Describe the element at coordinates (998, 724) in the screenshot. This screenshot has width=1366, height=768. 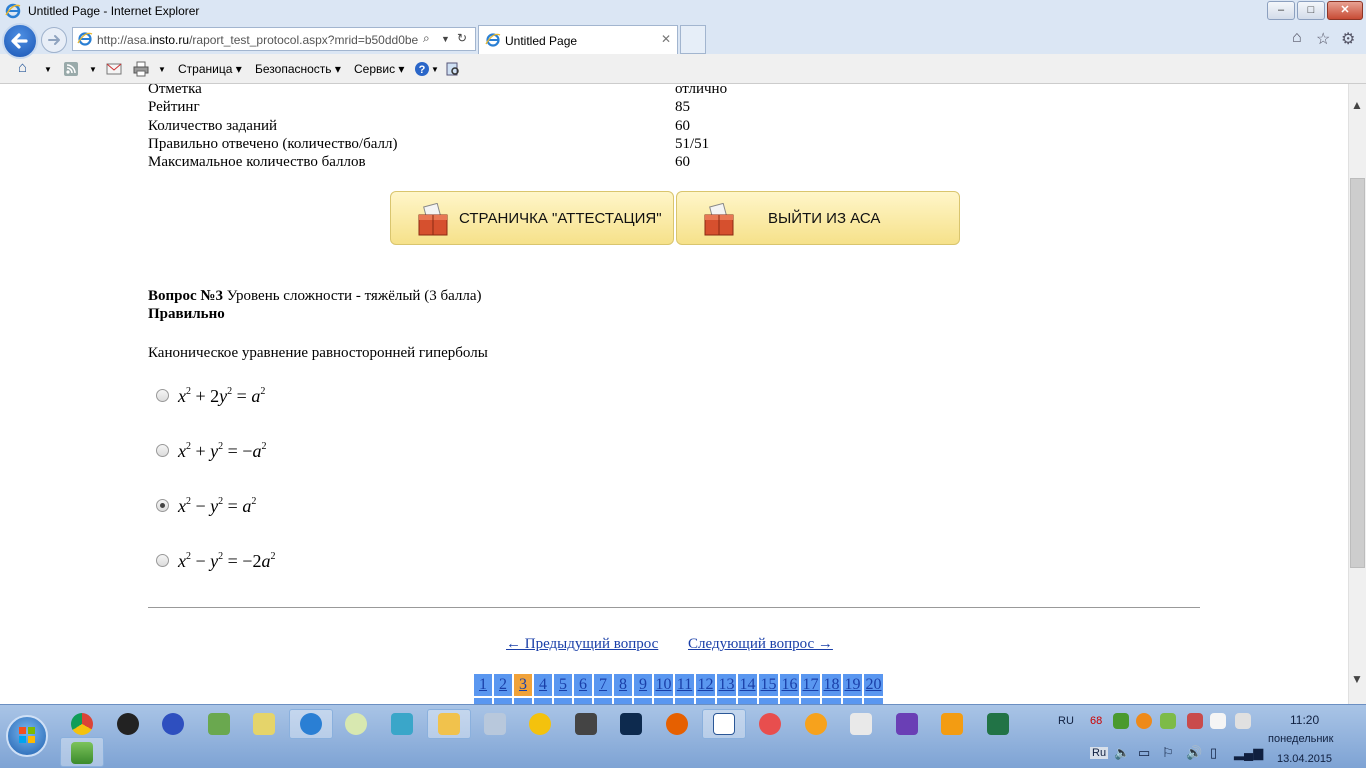
I see `excel-icon` at that location.